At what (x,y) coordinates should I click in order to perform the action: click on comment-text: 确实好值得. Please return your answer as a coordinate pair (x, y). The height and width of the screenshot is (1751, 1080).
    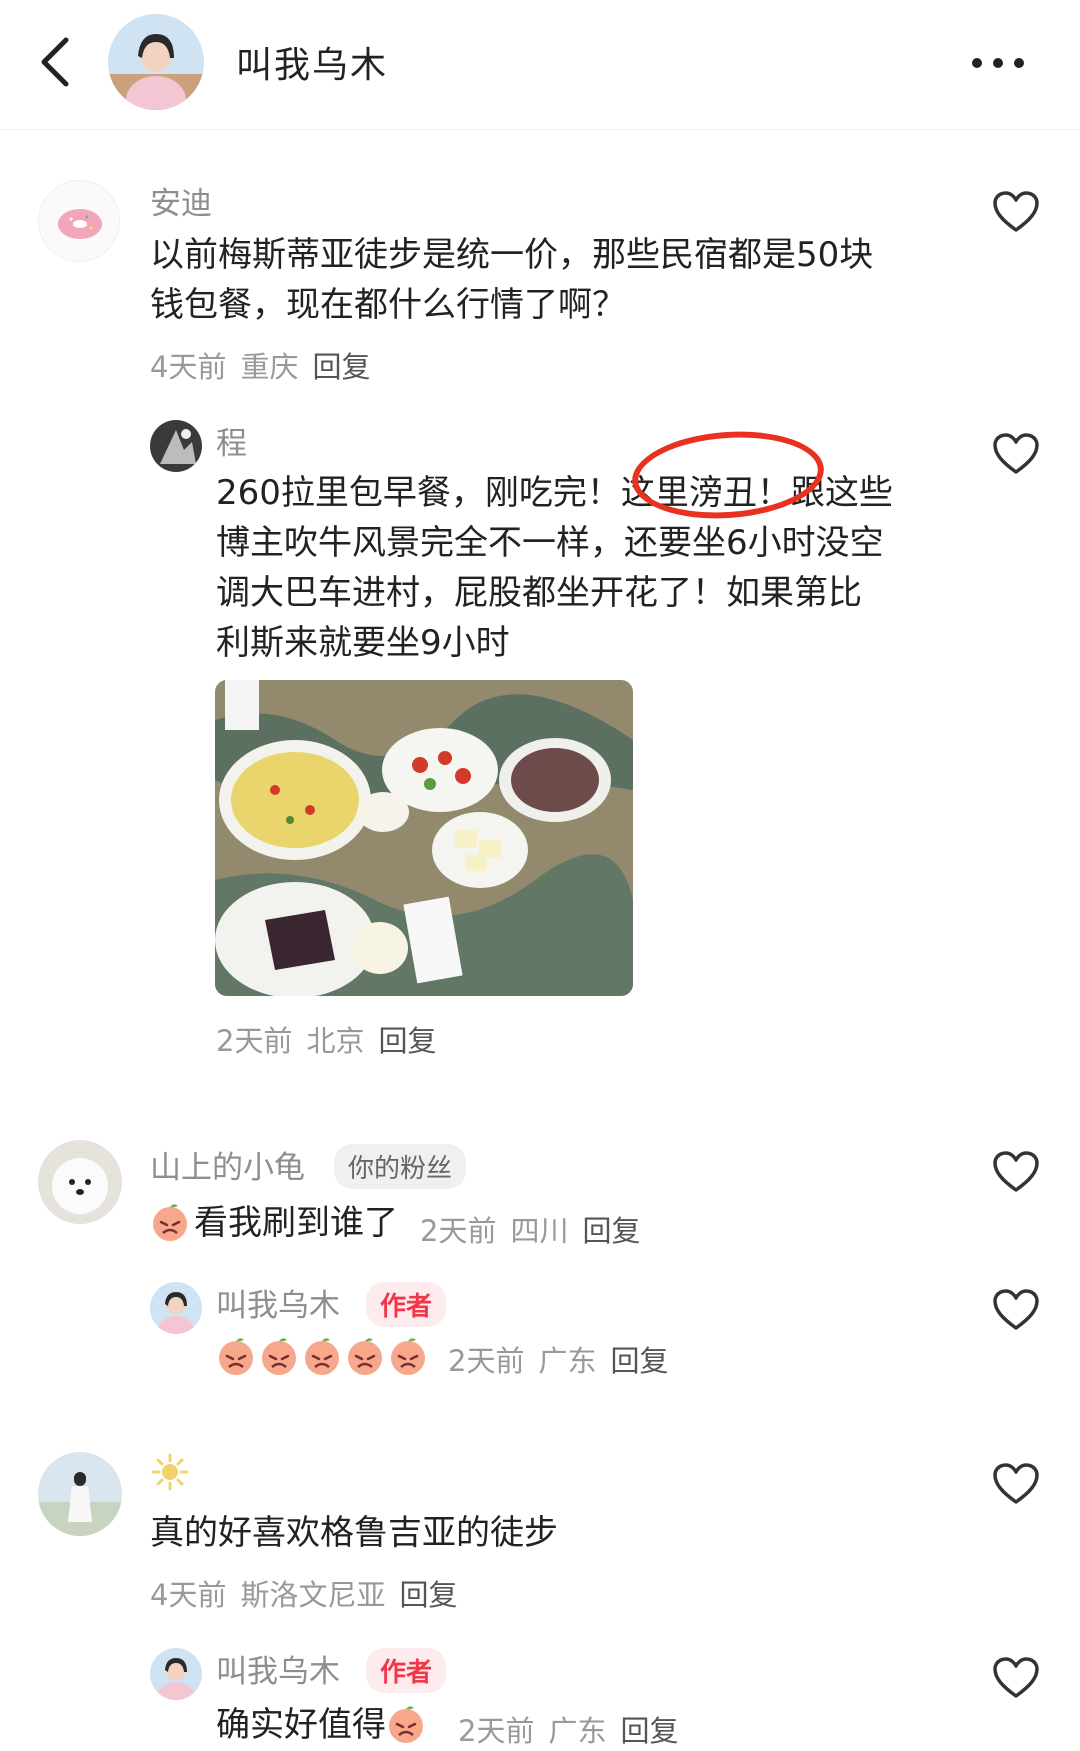
    Looking at the image, I should click on (323, 1725).